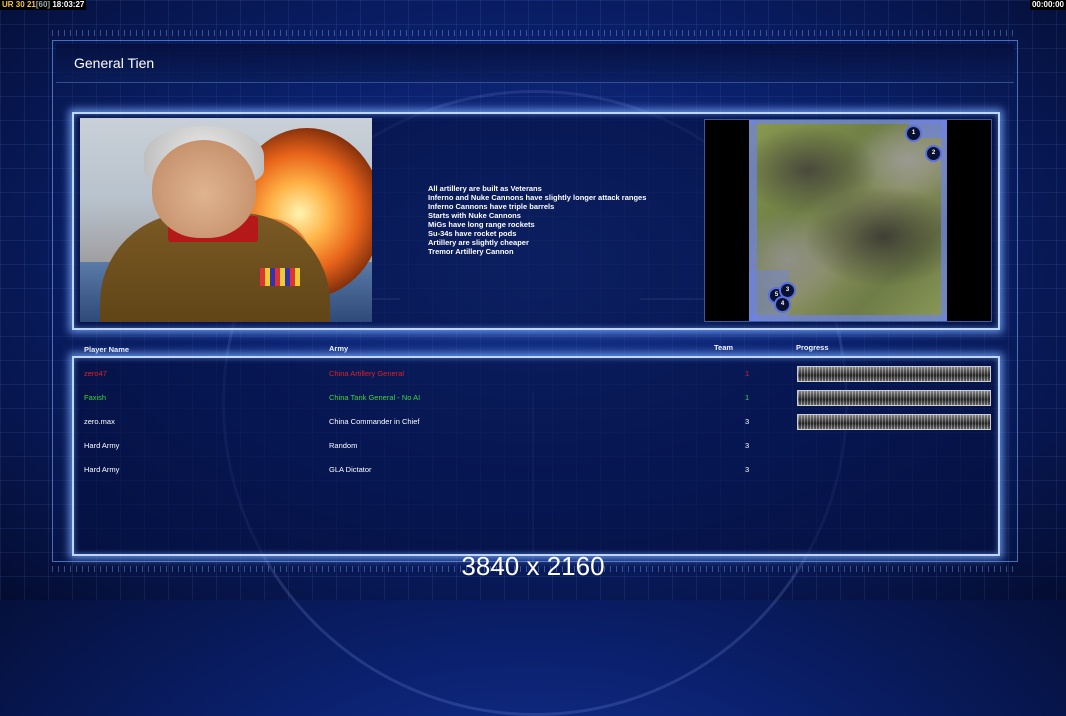  I want to click on hud-stats: UR 30 21[60] 18:03:27, so click(43, 5).